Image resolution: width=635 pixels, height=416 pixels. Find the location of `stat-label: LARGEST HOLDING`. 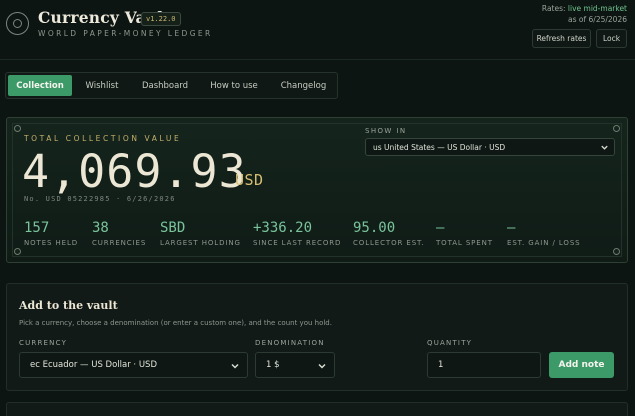

stat-label: LARGEST HOLDING is located at coordinates (200, 243).